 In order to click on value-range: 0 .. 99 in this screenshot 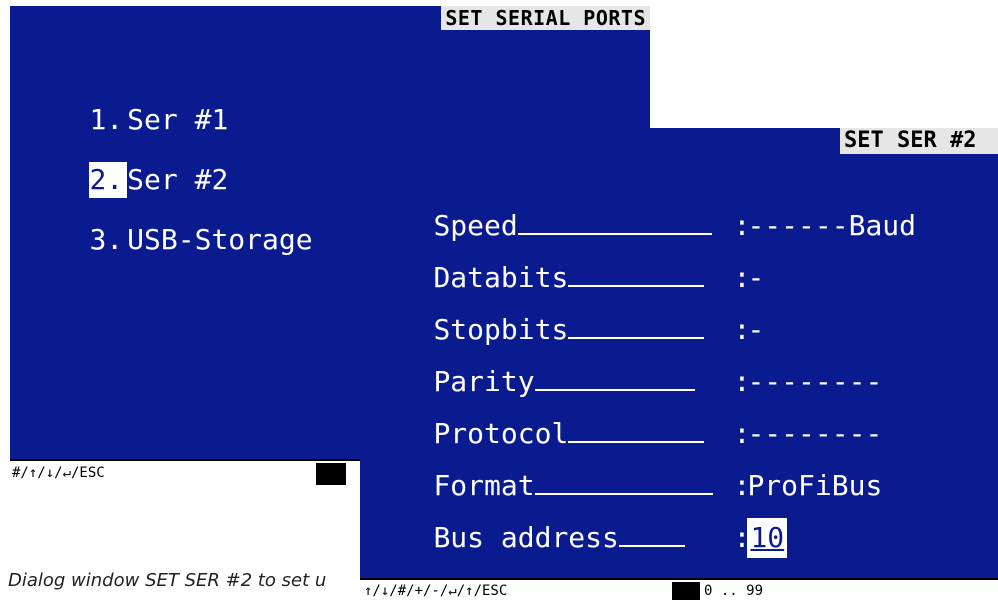, I will do `click(734, 591)`.